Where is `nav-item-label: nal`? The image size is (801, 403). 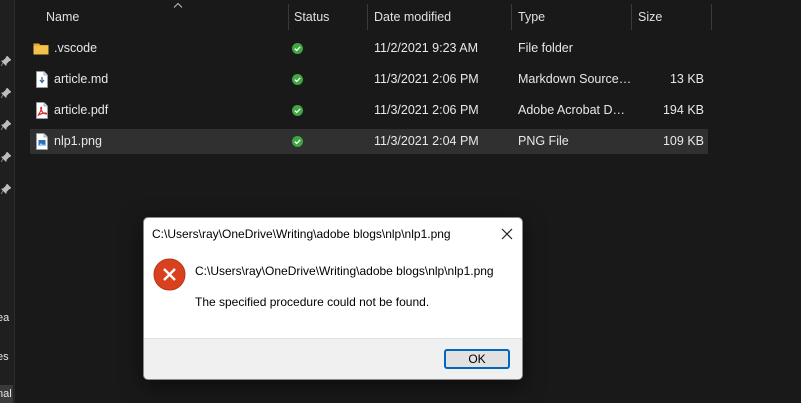 nav-item-label: nal is located at coordinates (5, 394).